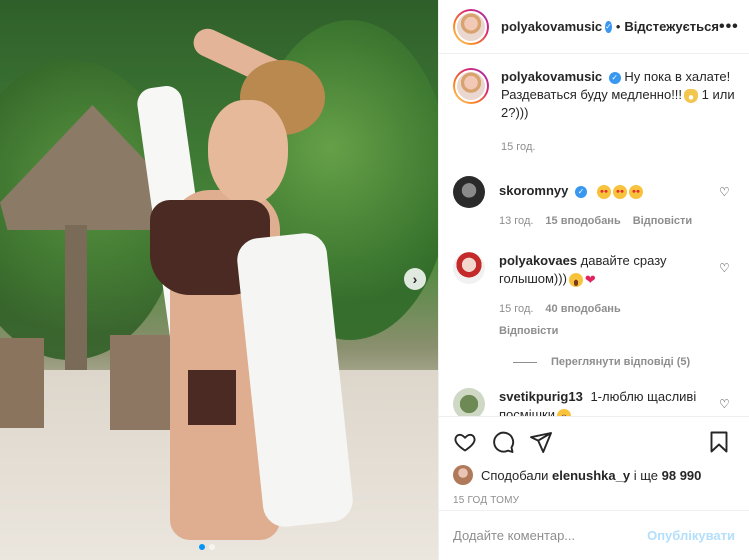 The height and width of the screenshot is (560, 749). Describe the element at coordinates (691, 95) in the screenshot. I see `cat-face-emoji-icon` at that location.